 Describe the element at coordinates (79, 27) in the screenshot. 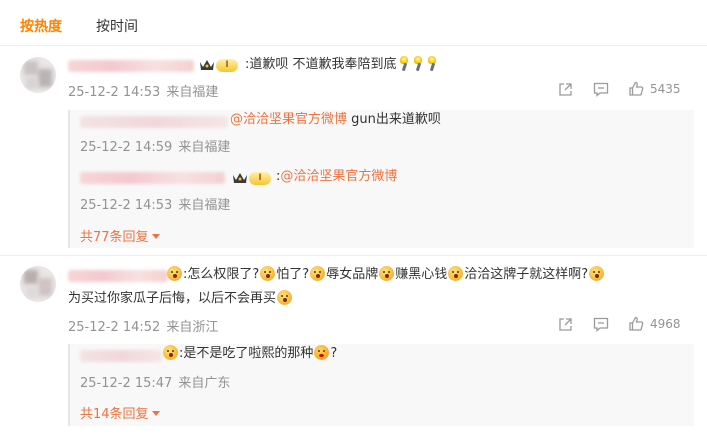

I see `sort-tabs: 按热度 按时间` at that location.